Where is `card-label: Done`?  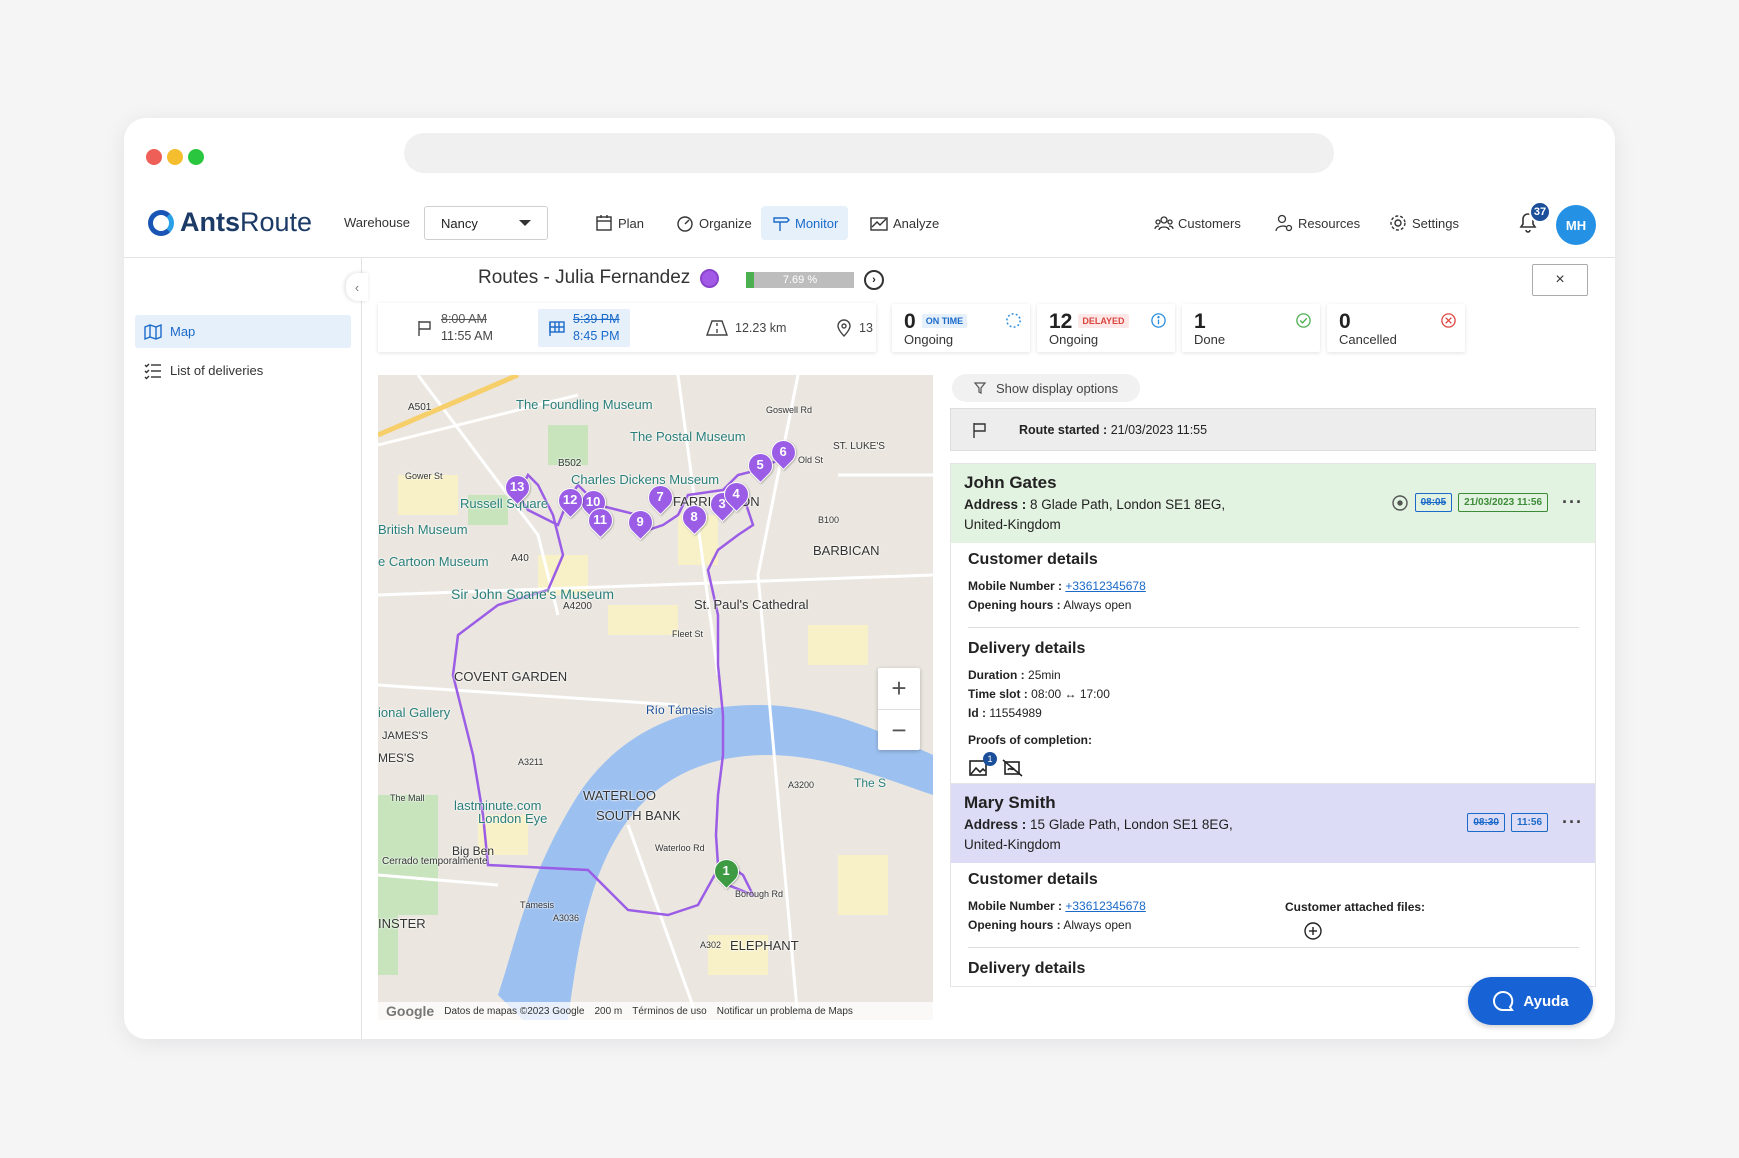
card-label: Done is located at coordinates (1210, 339).